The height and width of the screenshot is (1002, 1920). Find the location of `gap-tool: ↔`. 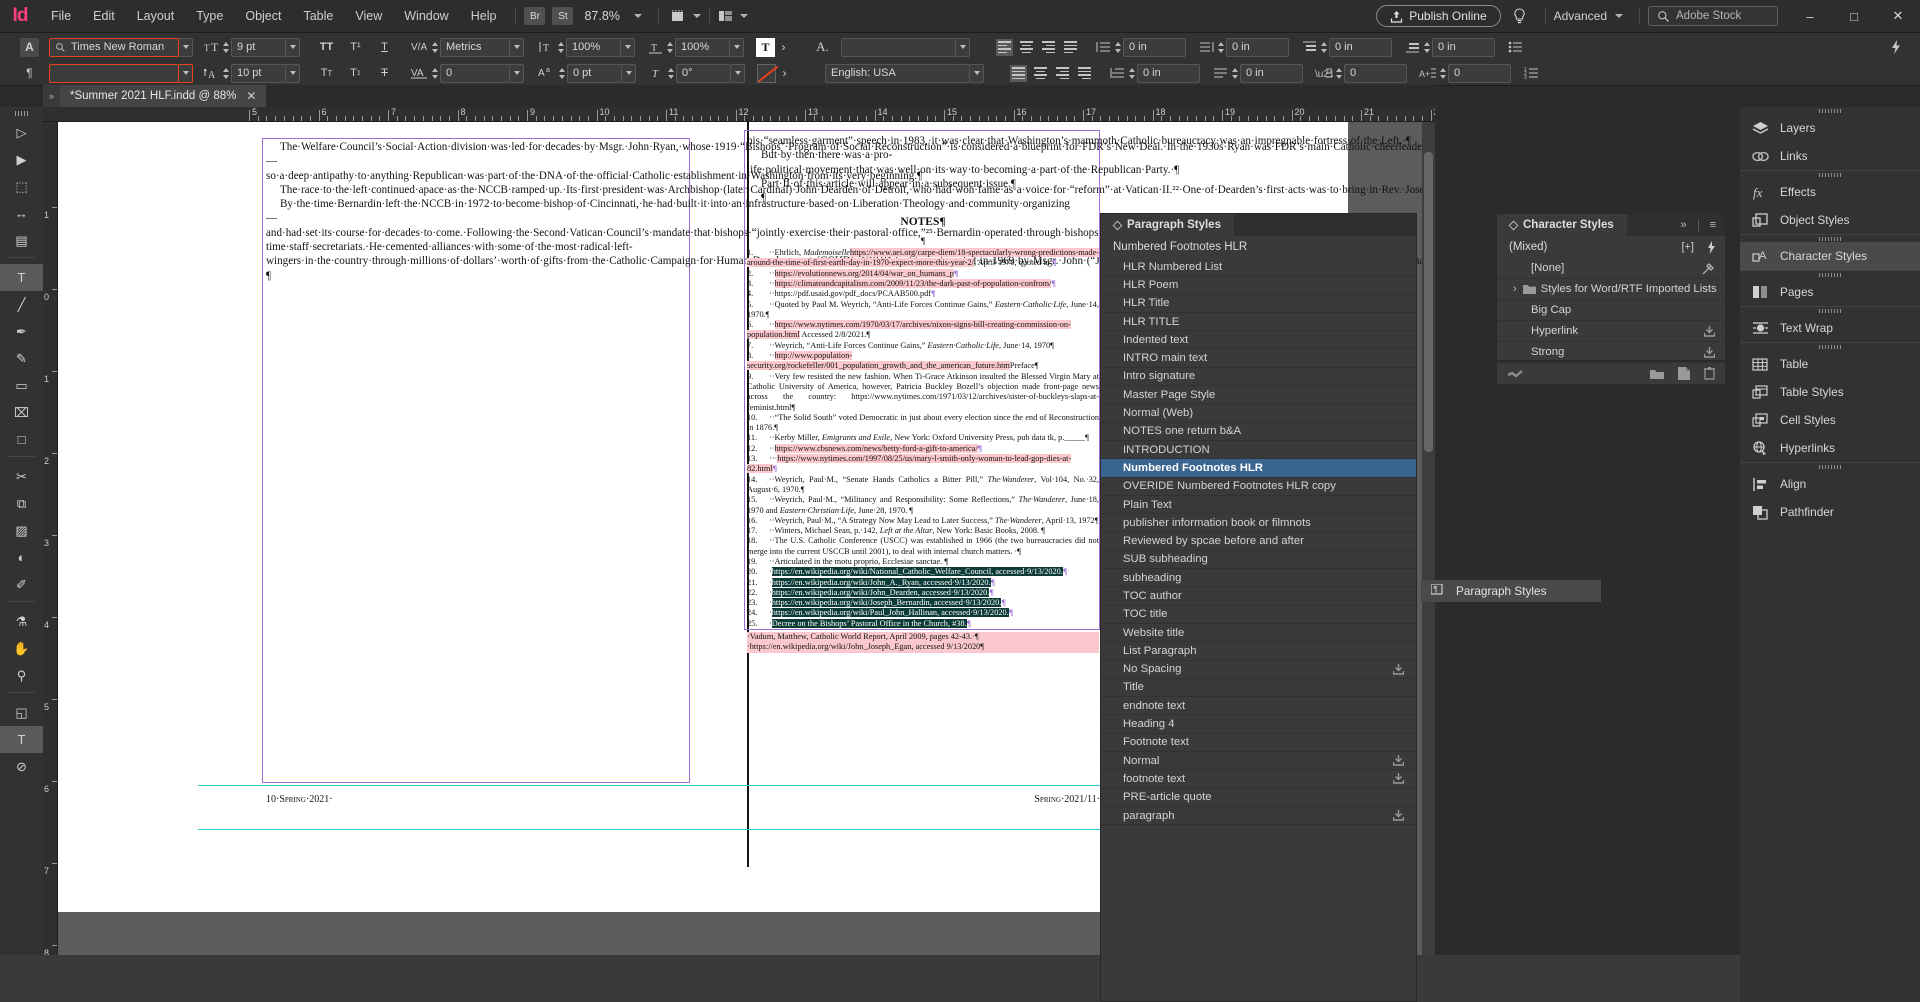

gap-tool: ↔ is located at coordinates (21, 213).